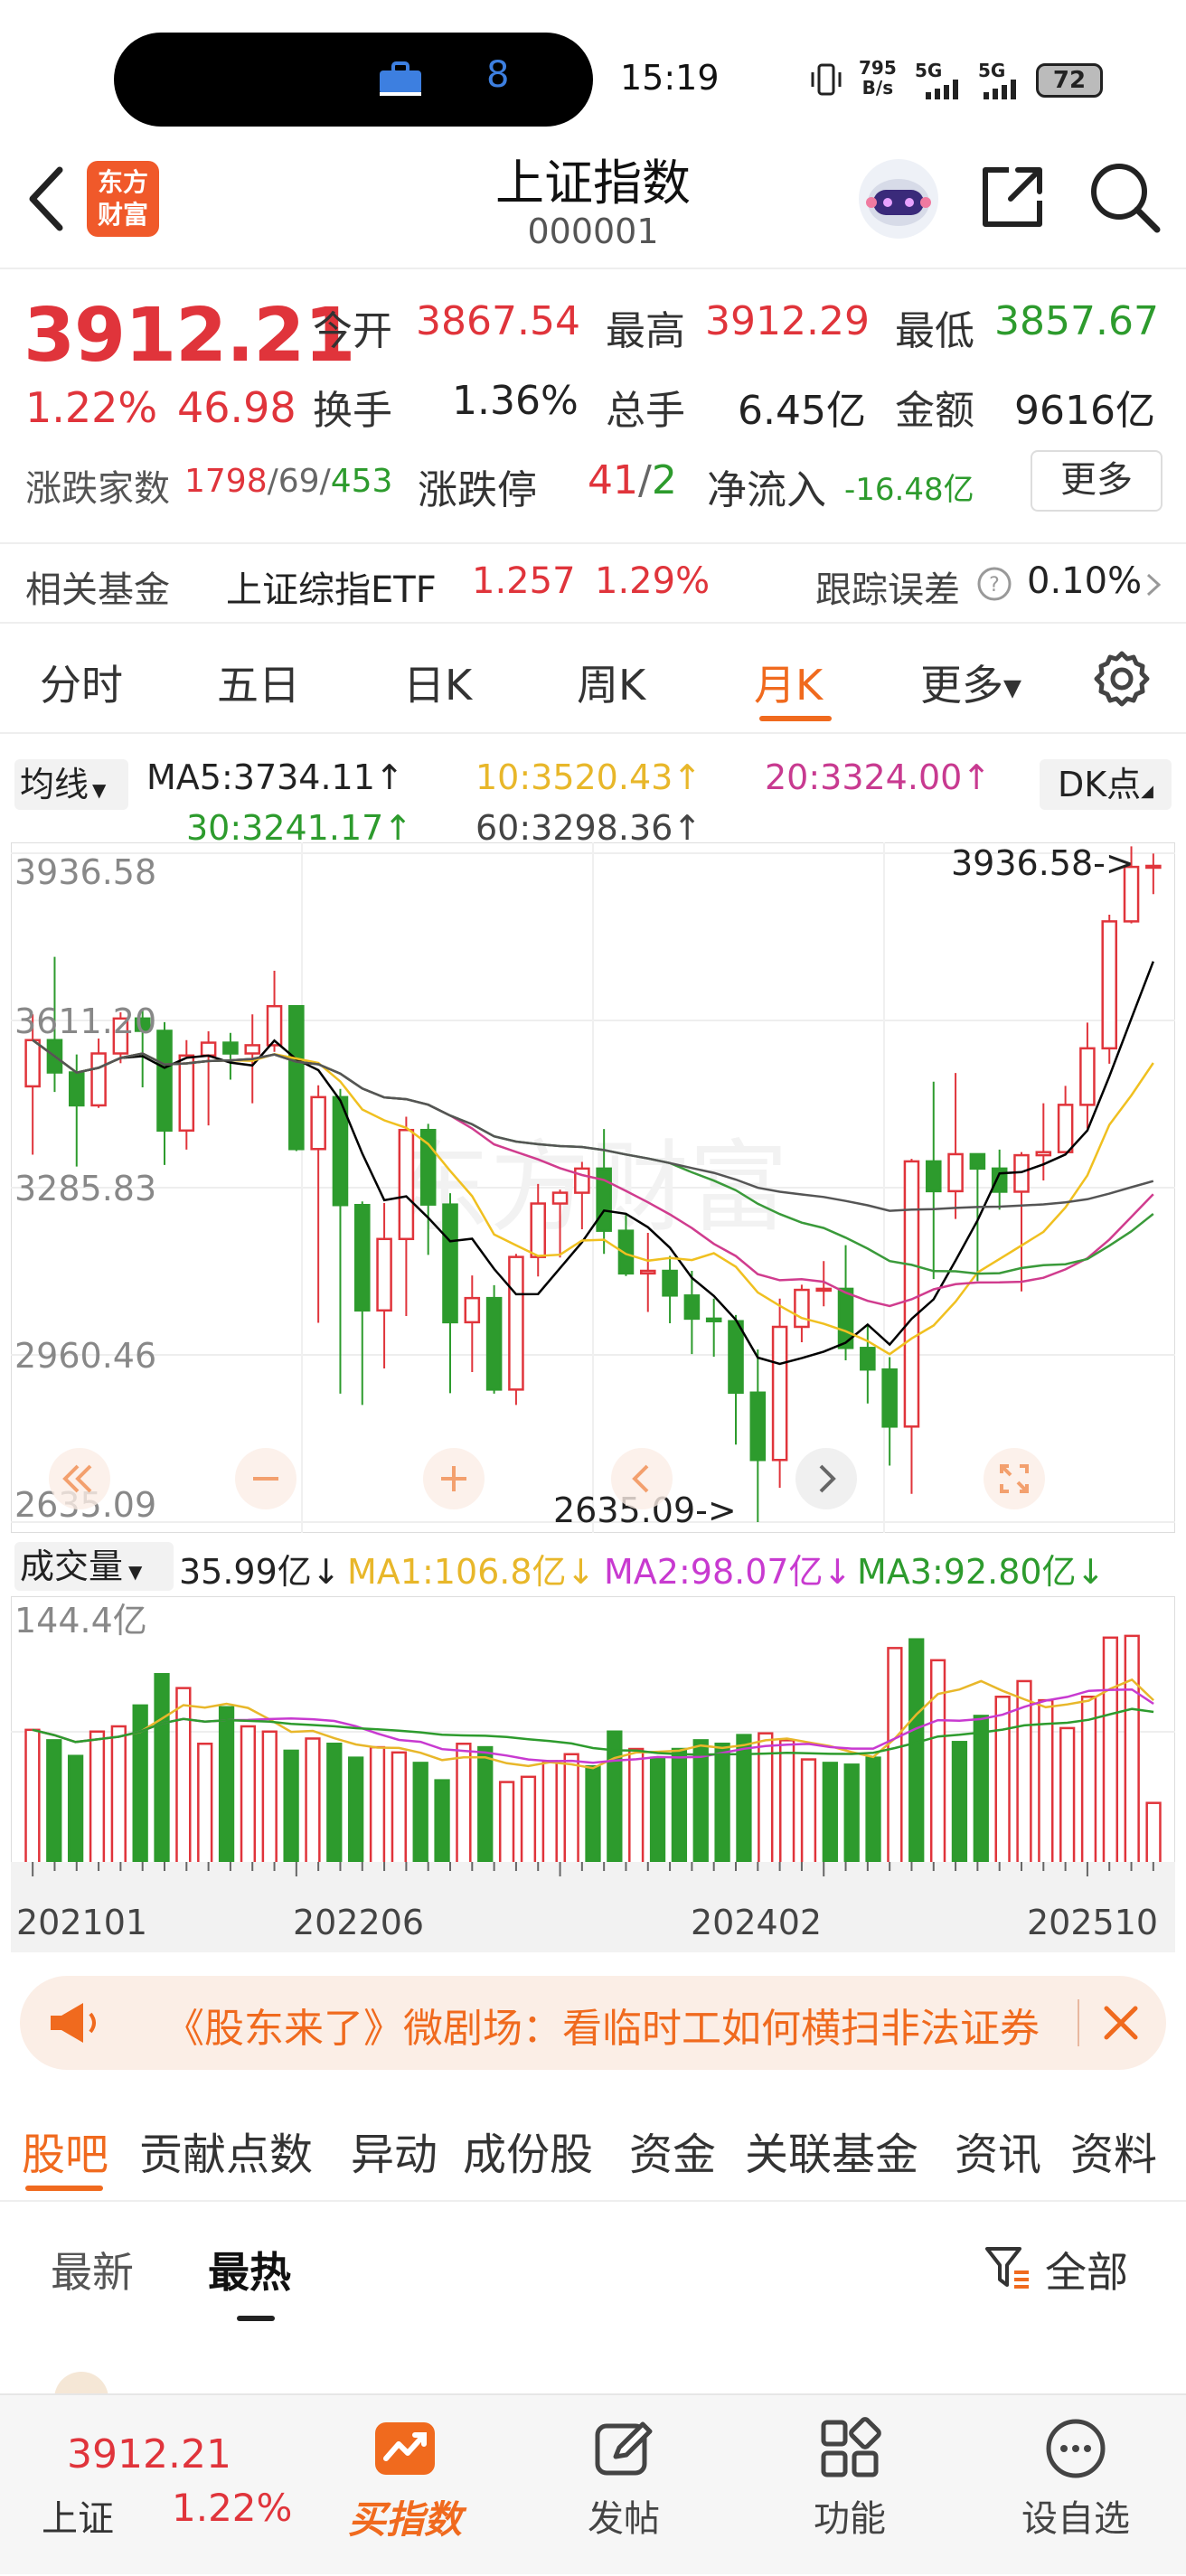  I want to click on y-tick-label: 3936.58, so click(85, 872).